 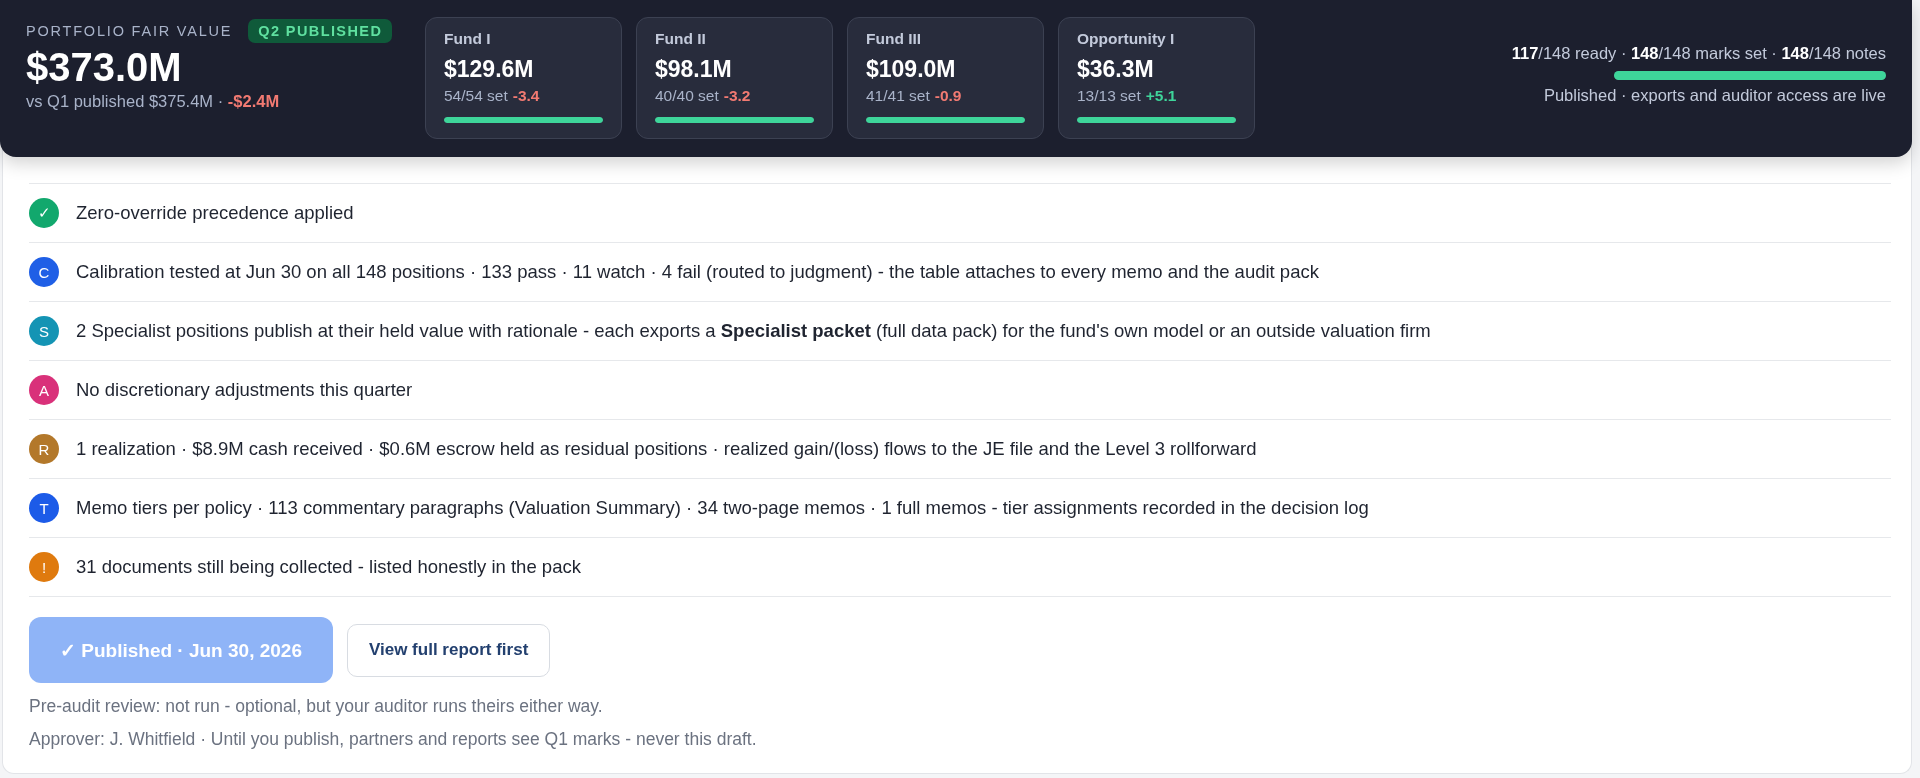 I want to click on status-badge: !, so click(x=44, y=567).